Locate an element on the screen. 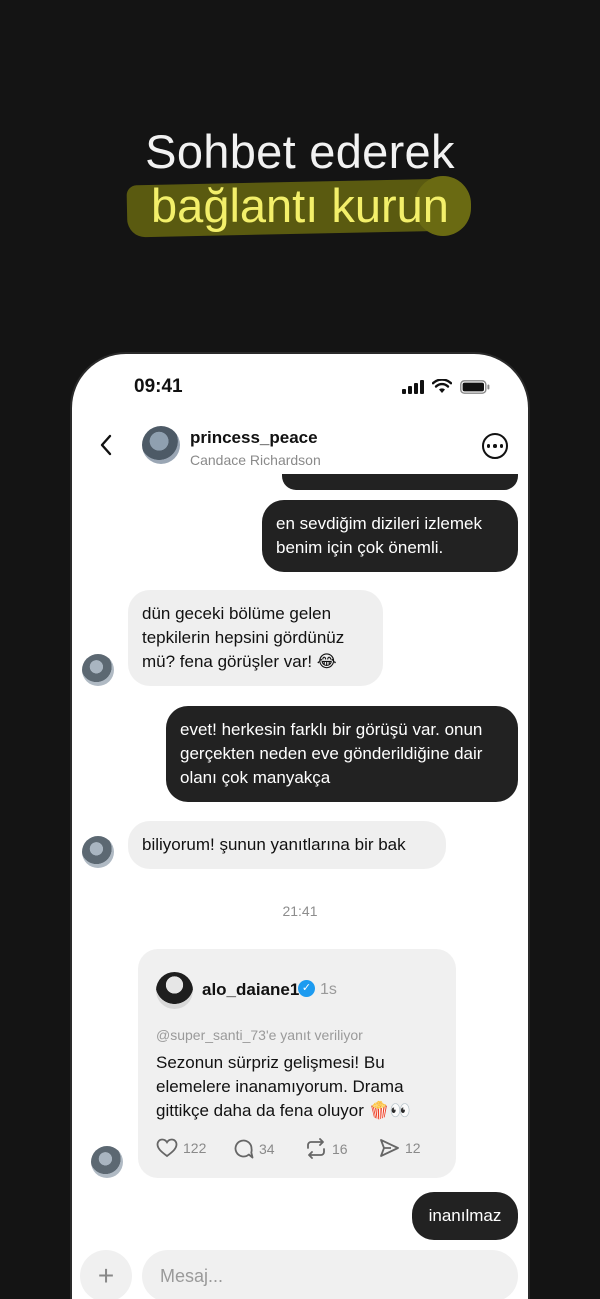 The image size is (600, 1299). message-text: inanılmaz is located at coordinates (465, 1215).